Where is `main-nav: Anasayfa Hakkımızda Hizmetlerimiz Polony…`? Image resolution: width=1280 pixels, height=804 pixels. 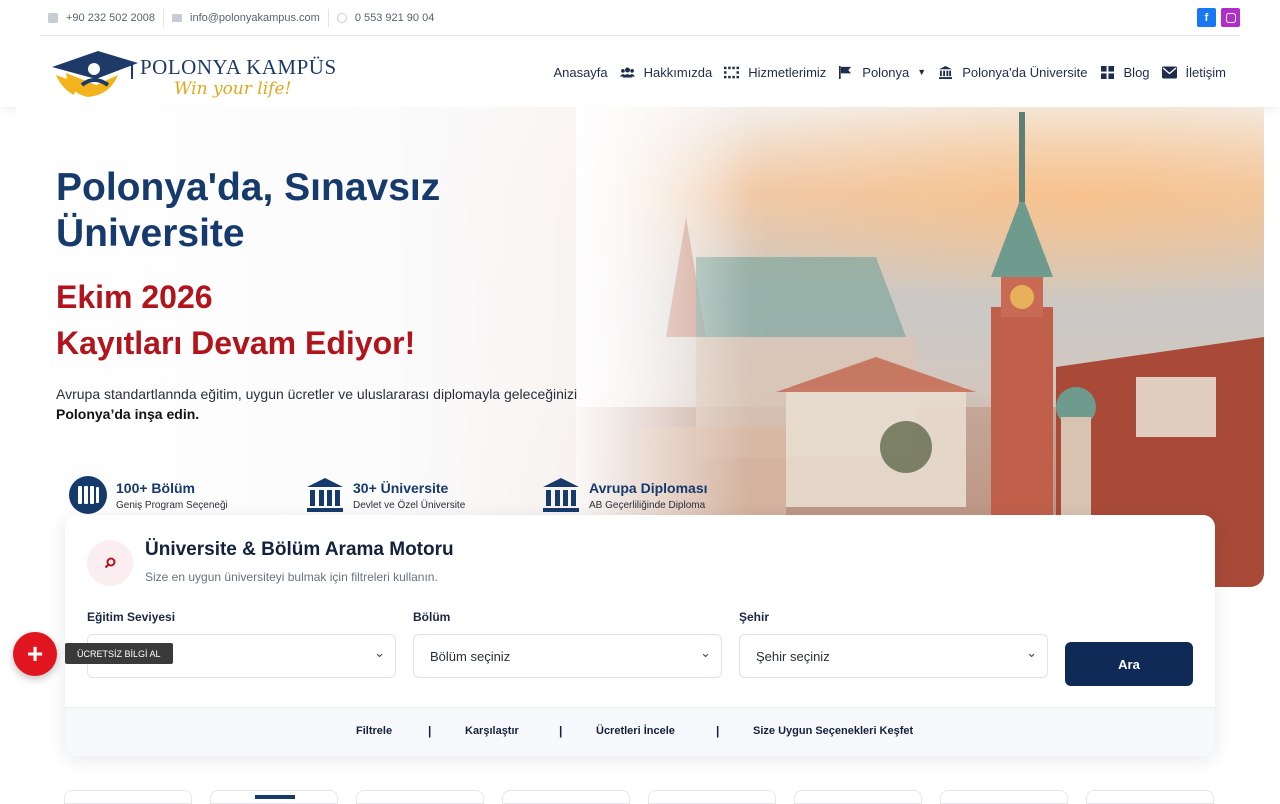
main-nav: Anasayfa Hakkımızda Hizmetlerimiz Polony… is located at coordinates (883, 72).